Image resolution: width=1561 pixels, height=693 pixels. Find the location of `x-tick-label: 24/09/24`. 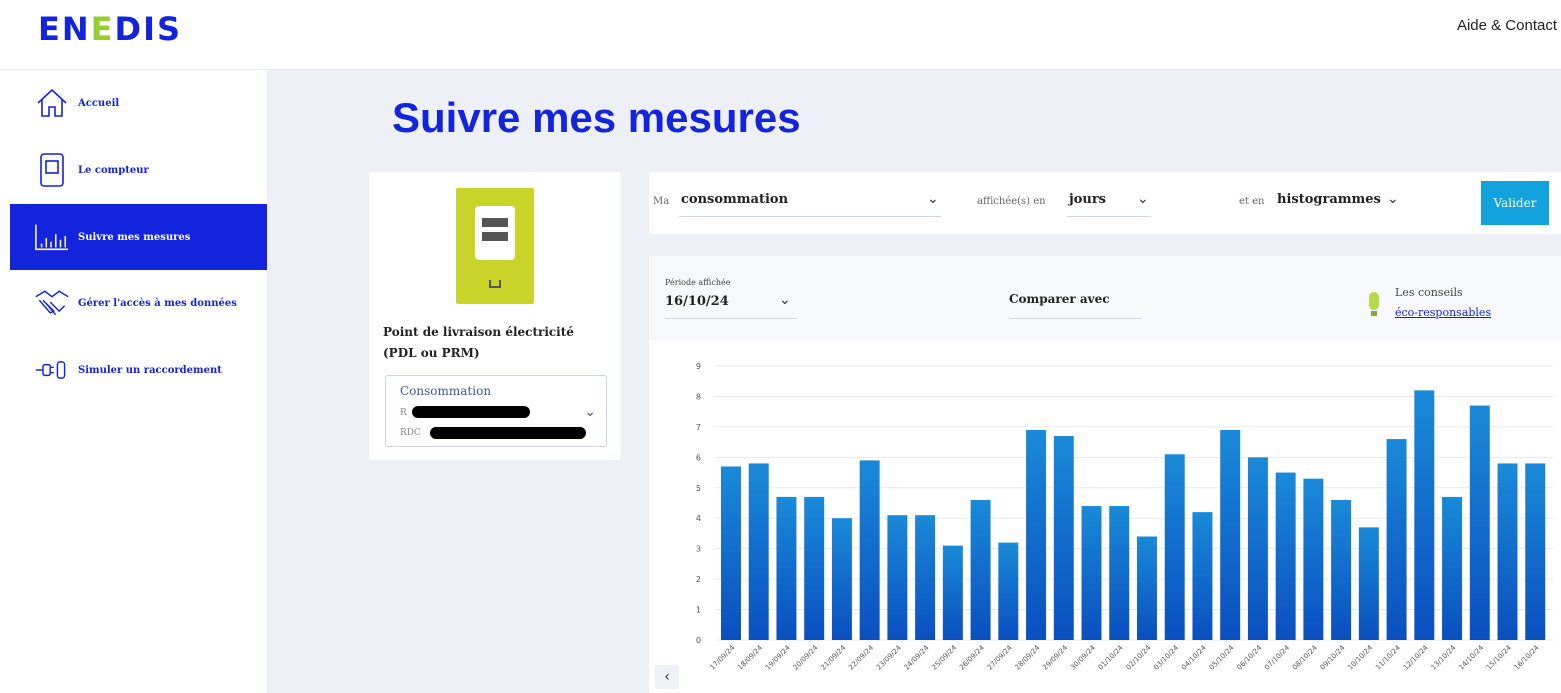

x-tick-label: 24/09/24 is located at coordinates (917, 657).